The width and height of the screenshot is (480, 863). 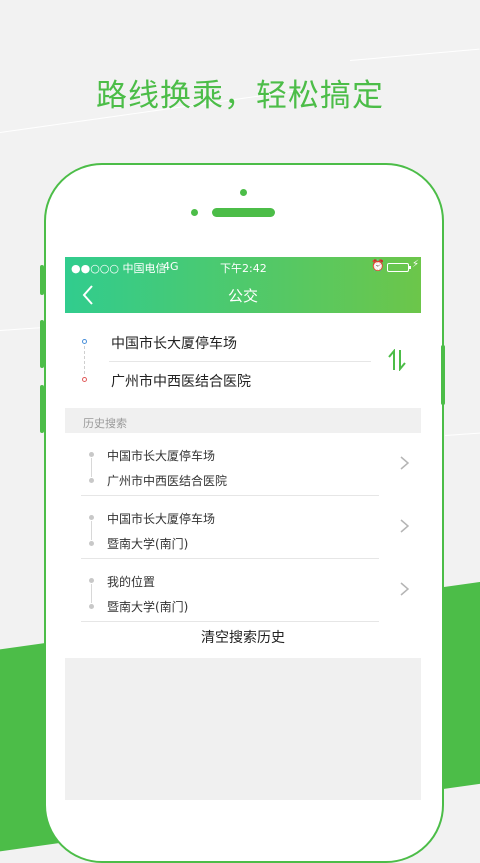 I want to click on charging-icon: ⚡, so click(x=416, y=264).